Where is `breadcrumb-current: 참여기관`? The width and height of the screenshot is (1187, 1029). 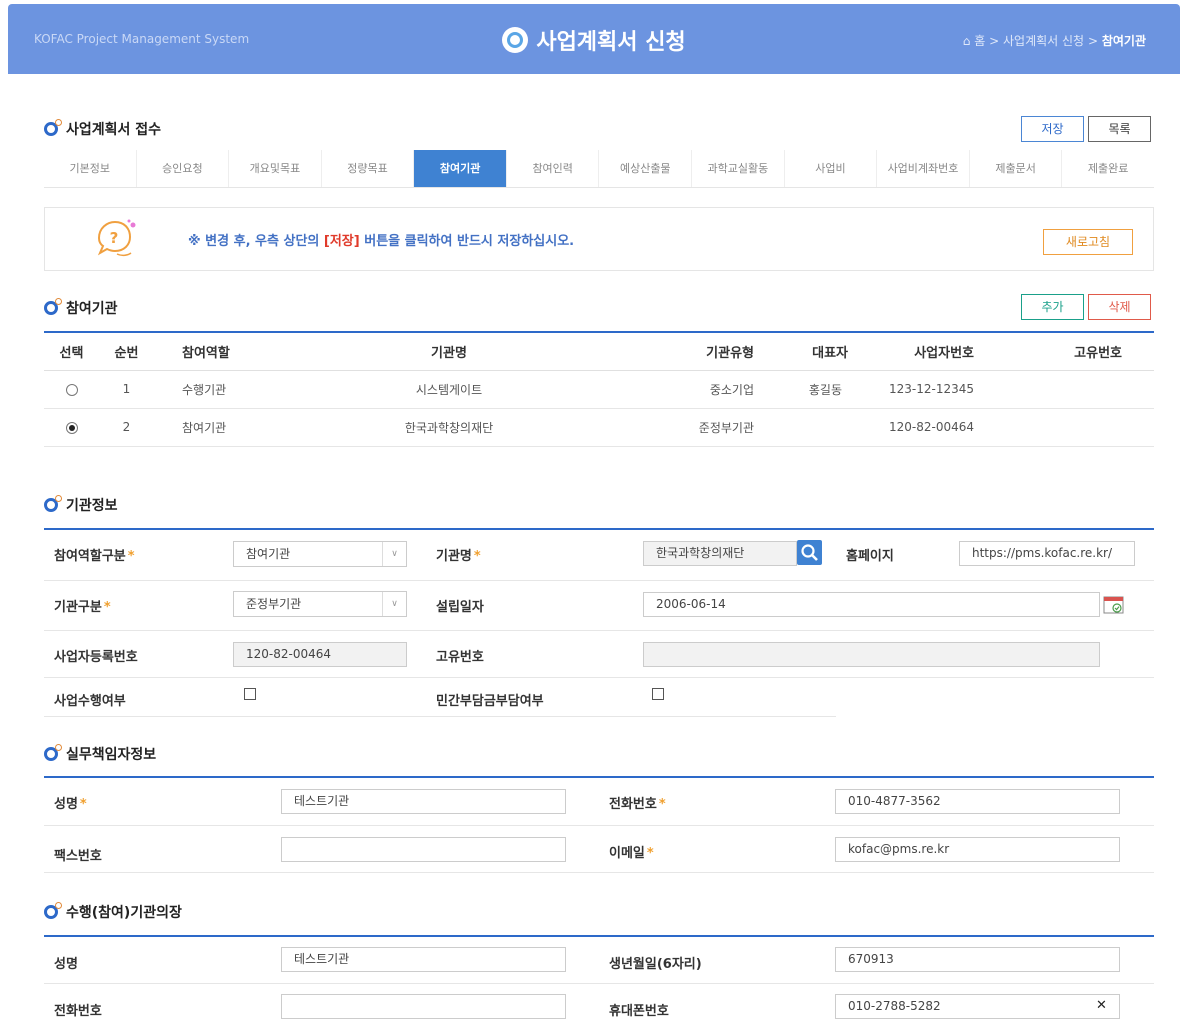
breadcrumb-current: 참여기관 is located at coordinates (1123, 41).